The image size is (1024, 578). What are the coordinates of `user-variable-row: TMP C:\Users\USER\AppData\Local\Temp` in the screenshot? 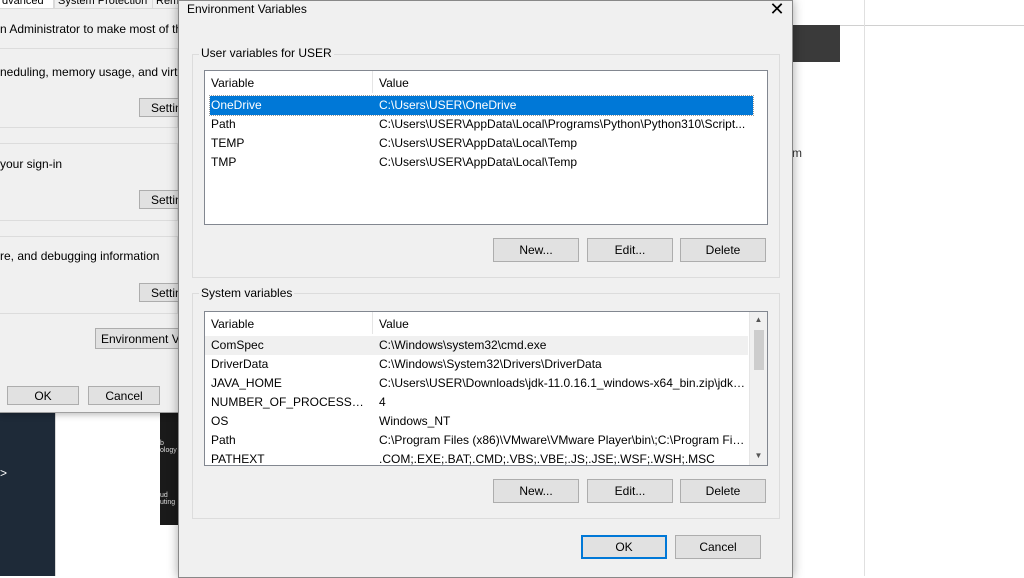 It's located at (481, 162).